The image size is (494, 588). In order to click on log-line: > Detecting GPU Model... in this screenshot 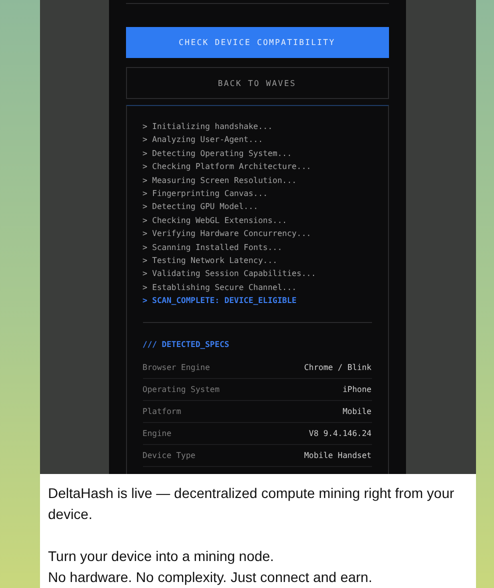, I will do `click(201, 207)`.